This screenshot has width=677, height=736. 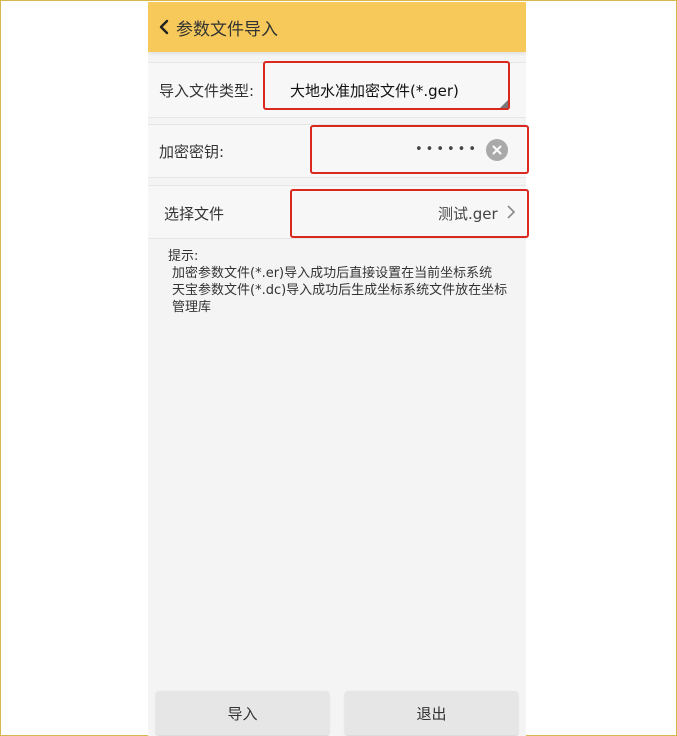 What do you see at coordinates (192, 152) in the screenshot?
I see `encryption-key-label: 加密密钥:` at bounding box center [192, 152].